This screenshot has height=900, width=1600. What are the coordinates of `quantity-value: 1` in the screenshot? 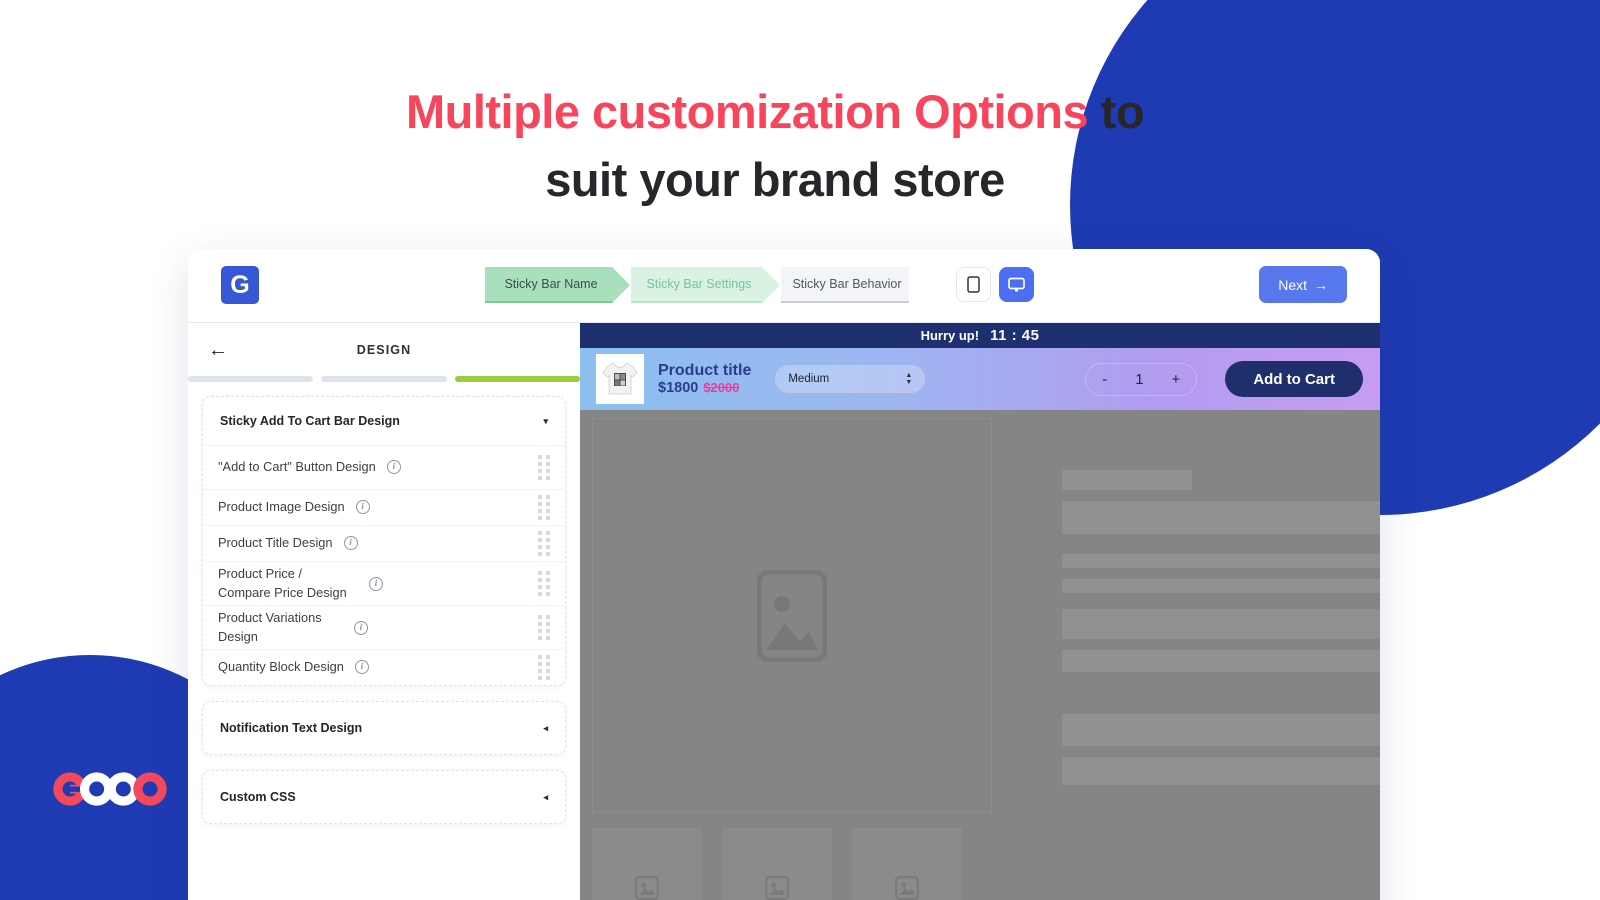 It's located at (1139, 379).